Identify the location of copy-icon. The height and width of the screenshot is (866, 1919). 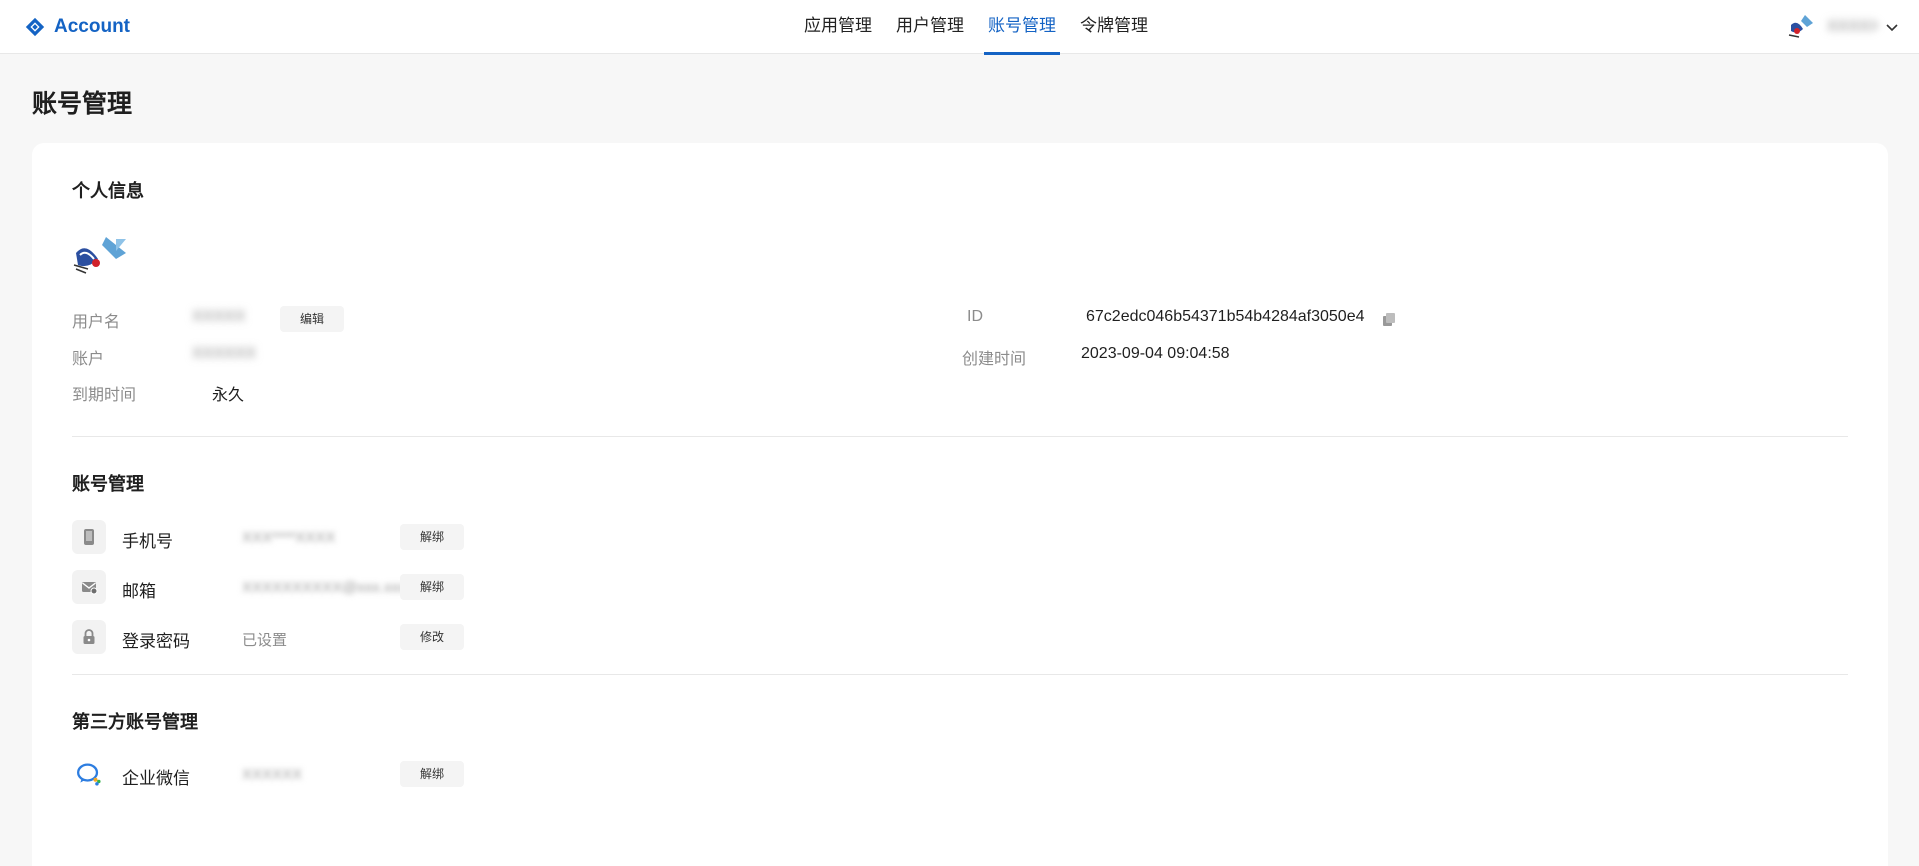
(1389, 320).